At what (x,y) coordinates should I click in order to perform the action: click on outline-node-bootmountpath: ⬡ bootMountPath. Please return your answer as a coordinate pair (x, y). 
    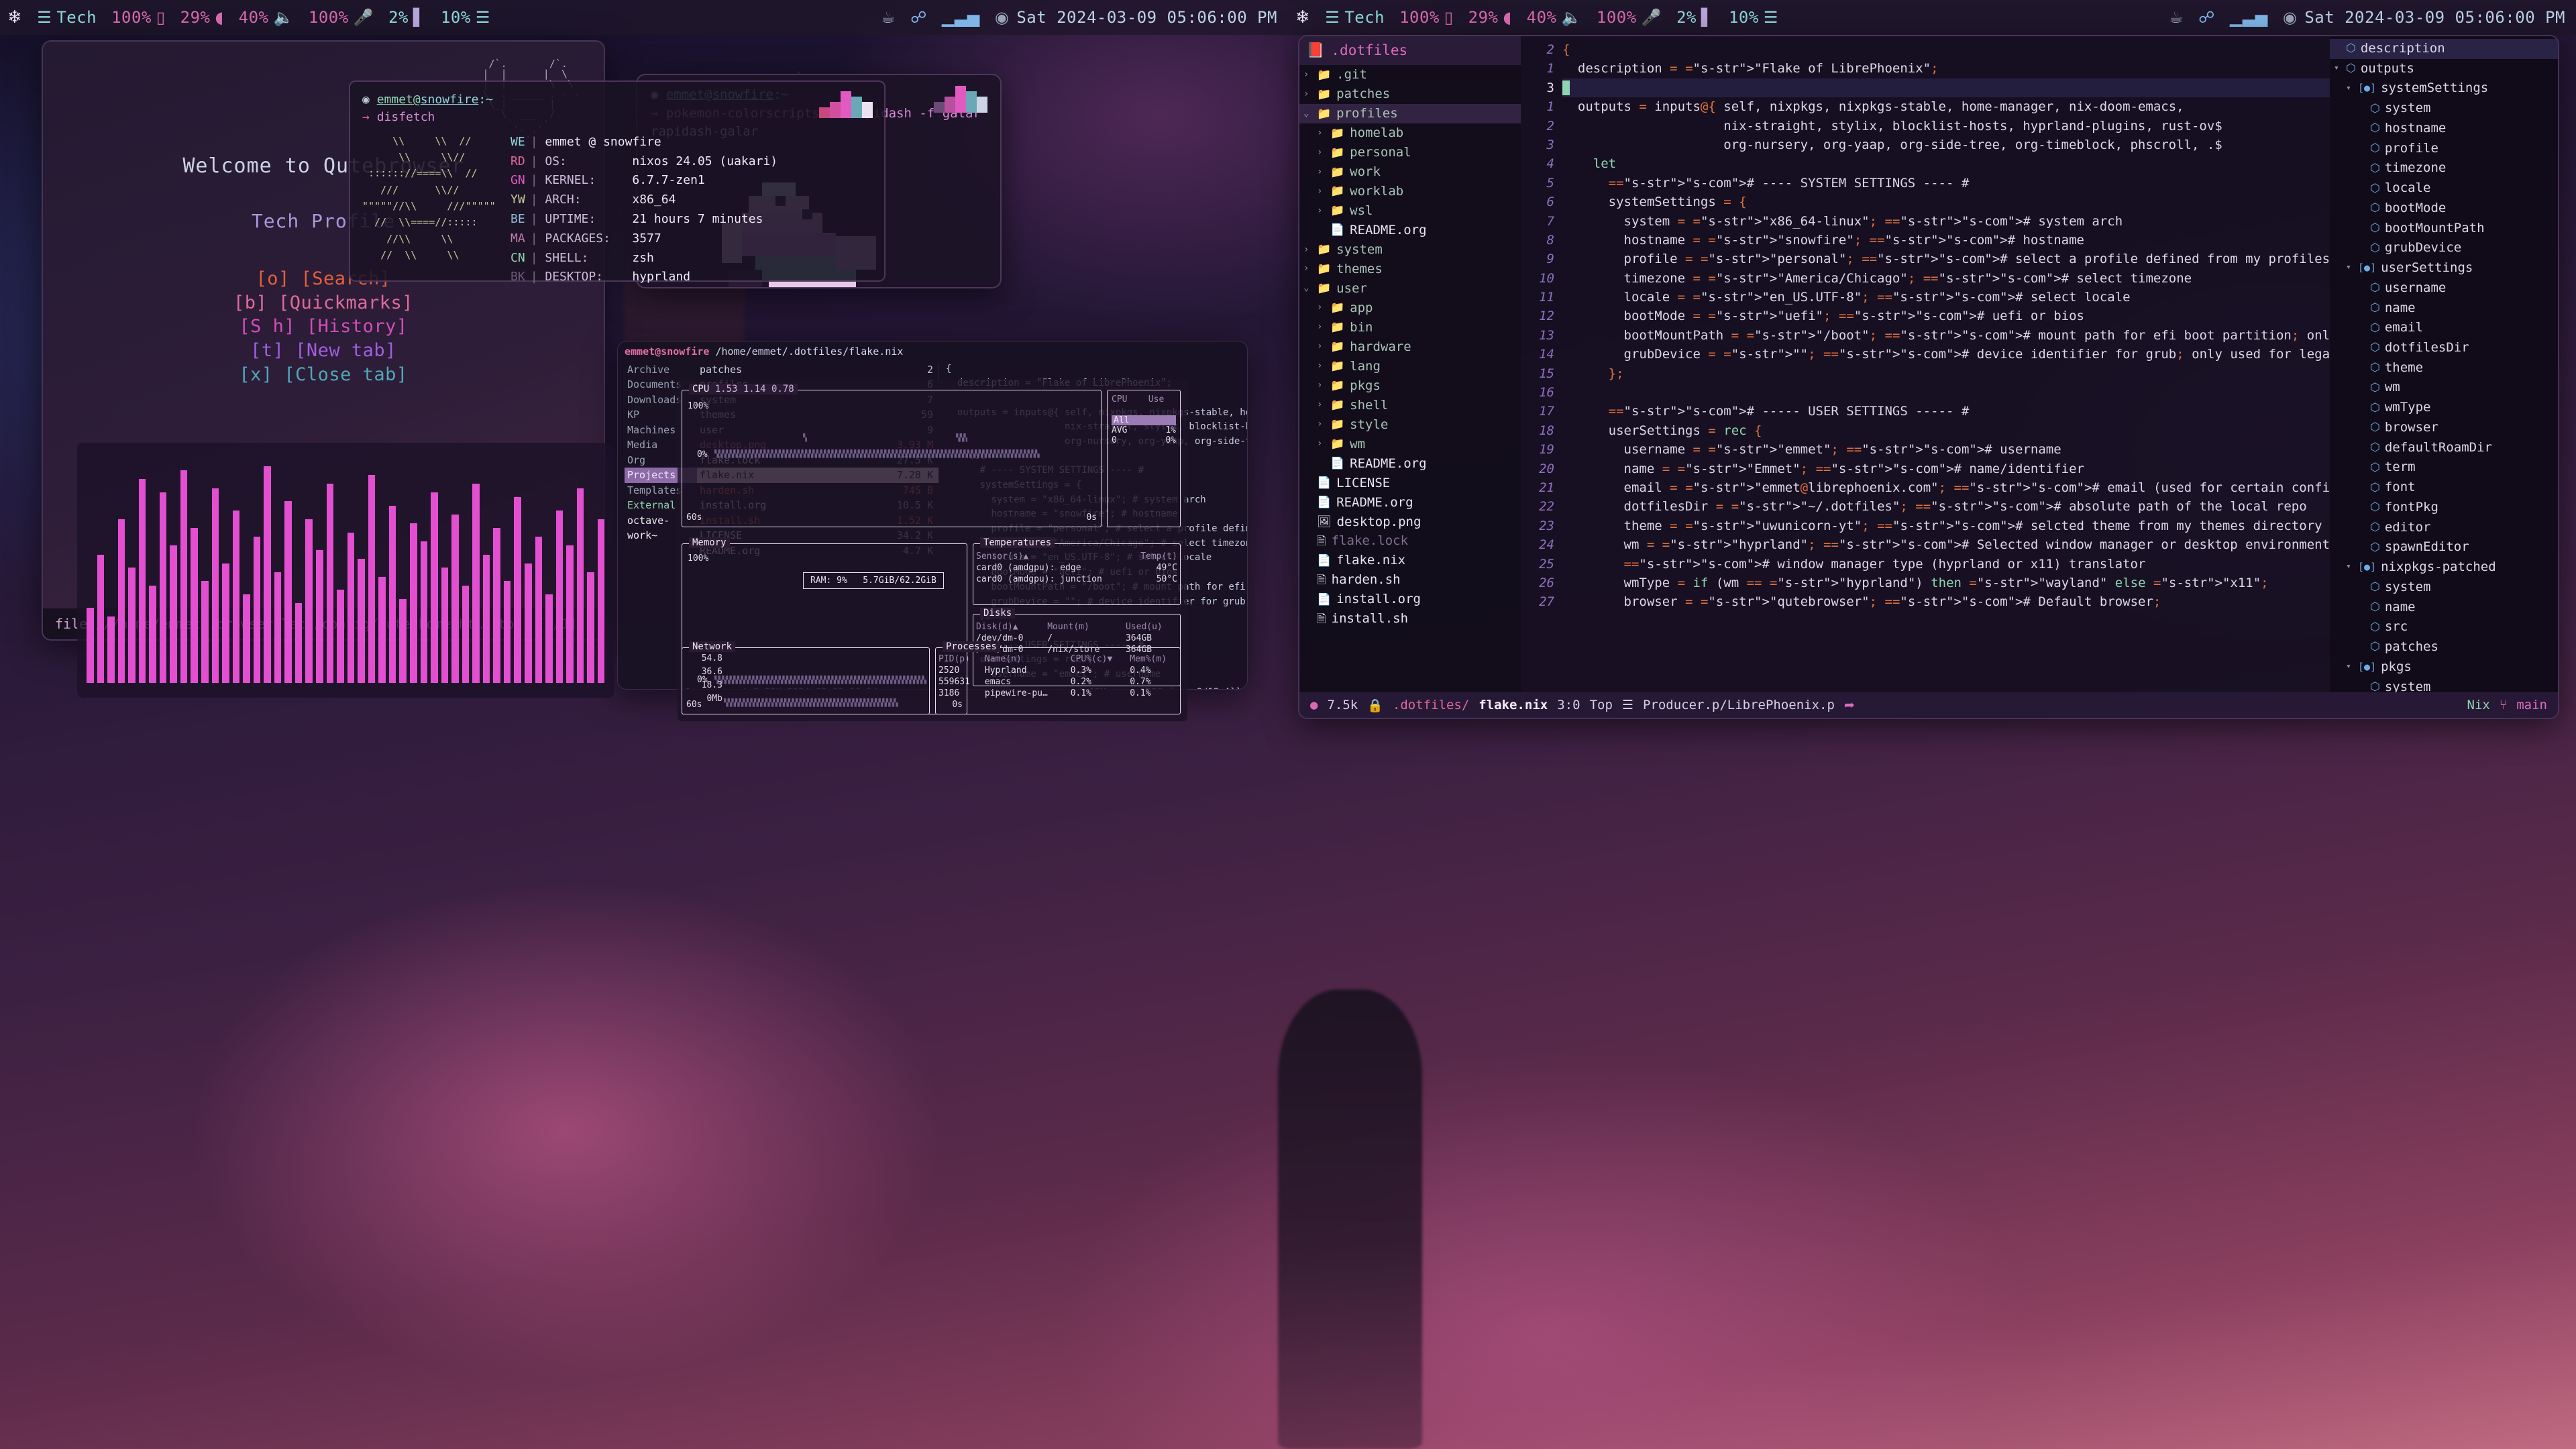
    Looking at the image, I should click on (2444, 229).